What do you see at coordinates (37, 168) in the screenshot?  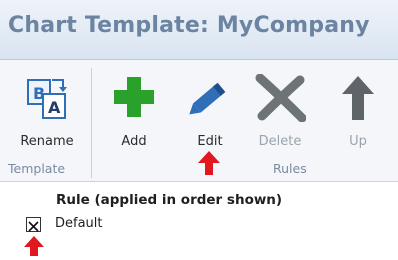 I see `template-group-label: Template` at bounding box center [37, 168].